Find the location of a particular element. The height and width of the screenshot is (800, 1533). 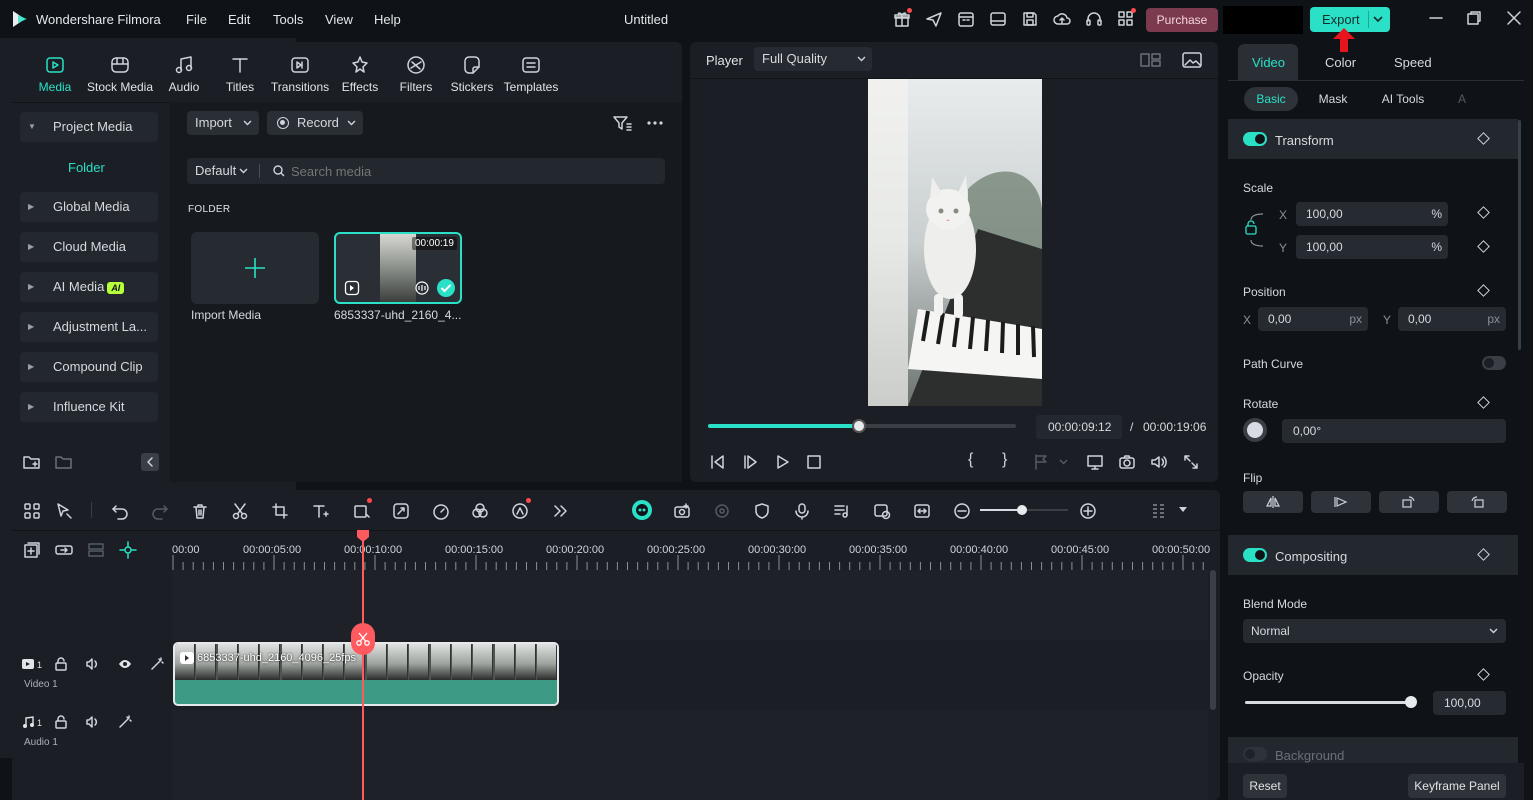

media-thumbnail-selected: 00:00:19 is located at coordinates (398, 268).